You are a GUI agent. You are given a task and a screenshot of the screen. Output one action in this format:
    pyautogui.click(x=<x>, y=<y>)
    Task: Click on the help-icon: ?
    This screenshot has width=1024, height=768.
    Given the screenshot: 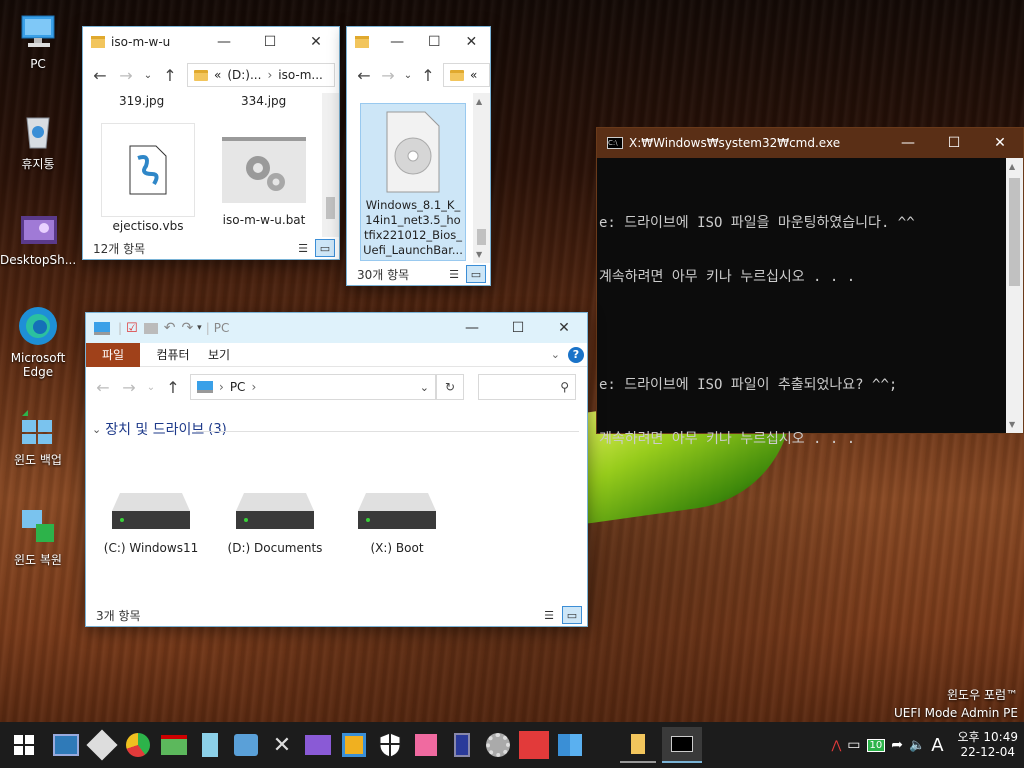 What is the action you would take?
    pyautogui.click(x=576, y=354)
    